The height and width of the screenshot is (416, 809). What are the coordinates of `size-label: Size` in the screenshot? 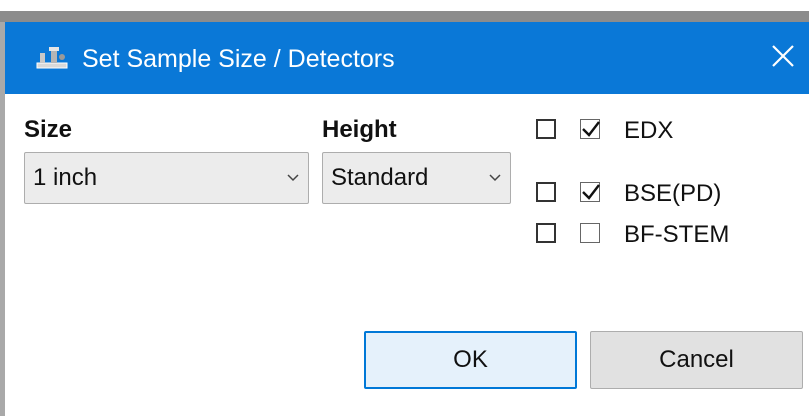 It's located at (48, 129).